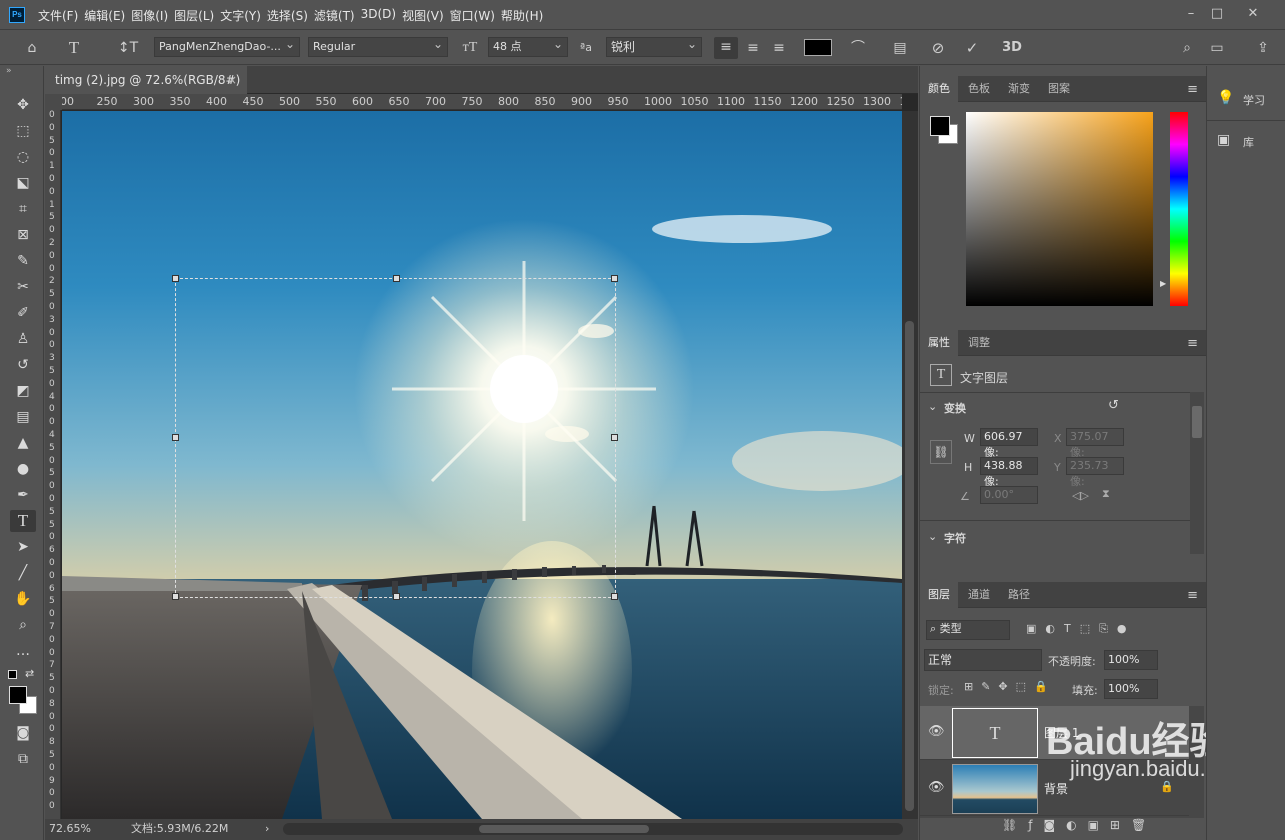 Image resolution: width=1285 pixels, height=840 pixels. Describe the element at coordinates (23, 547) in the screenshot. I see `path-selection-tool-icon: ➤` at that location.